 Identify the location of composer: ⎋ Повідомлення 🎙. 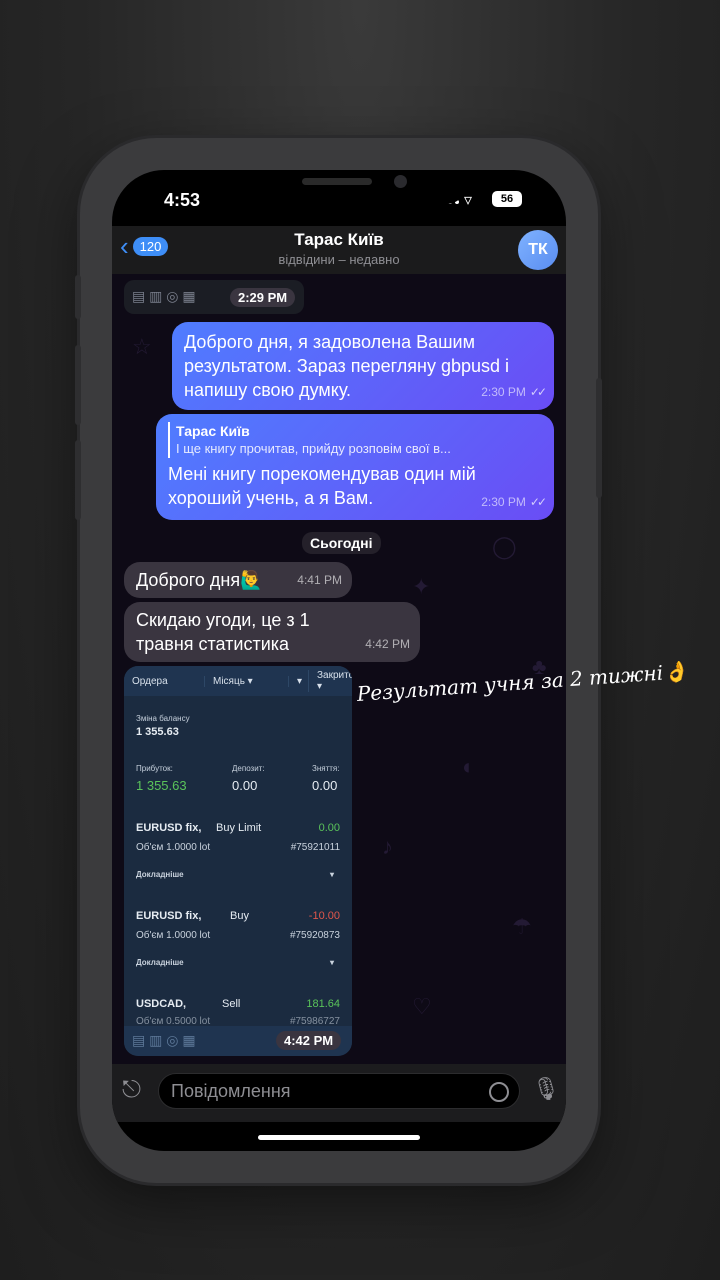
(339, 1093).